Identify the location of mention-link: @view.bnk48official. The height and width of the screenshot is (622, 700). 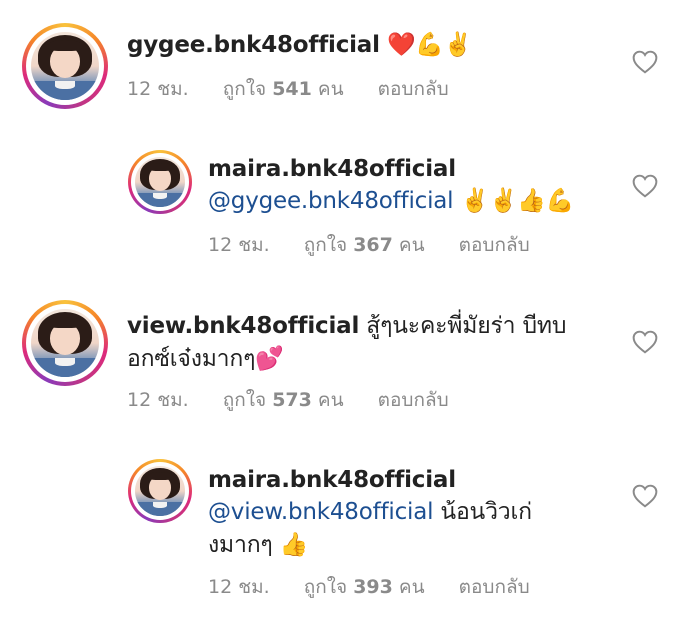
(321, 512).